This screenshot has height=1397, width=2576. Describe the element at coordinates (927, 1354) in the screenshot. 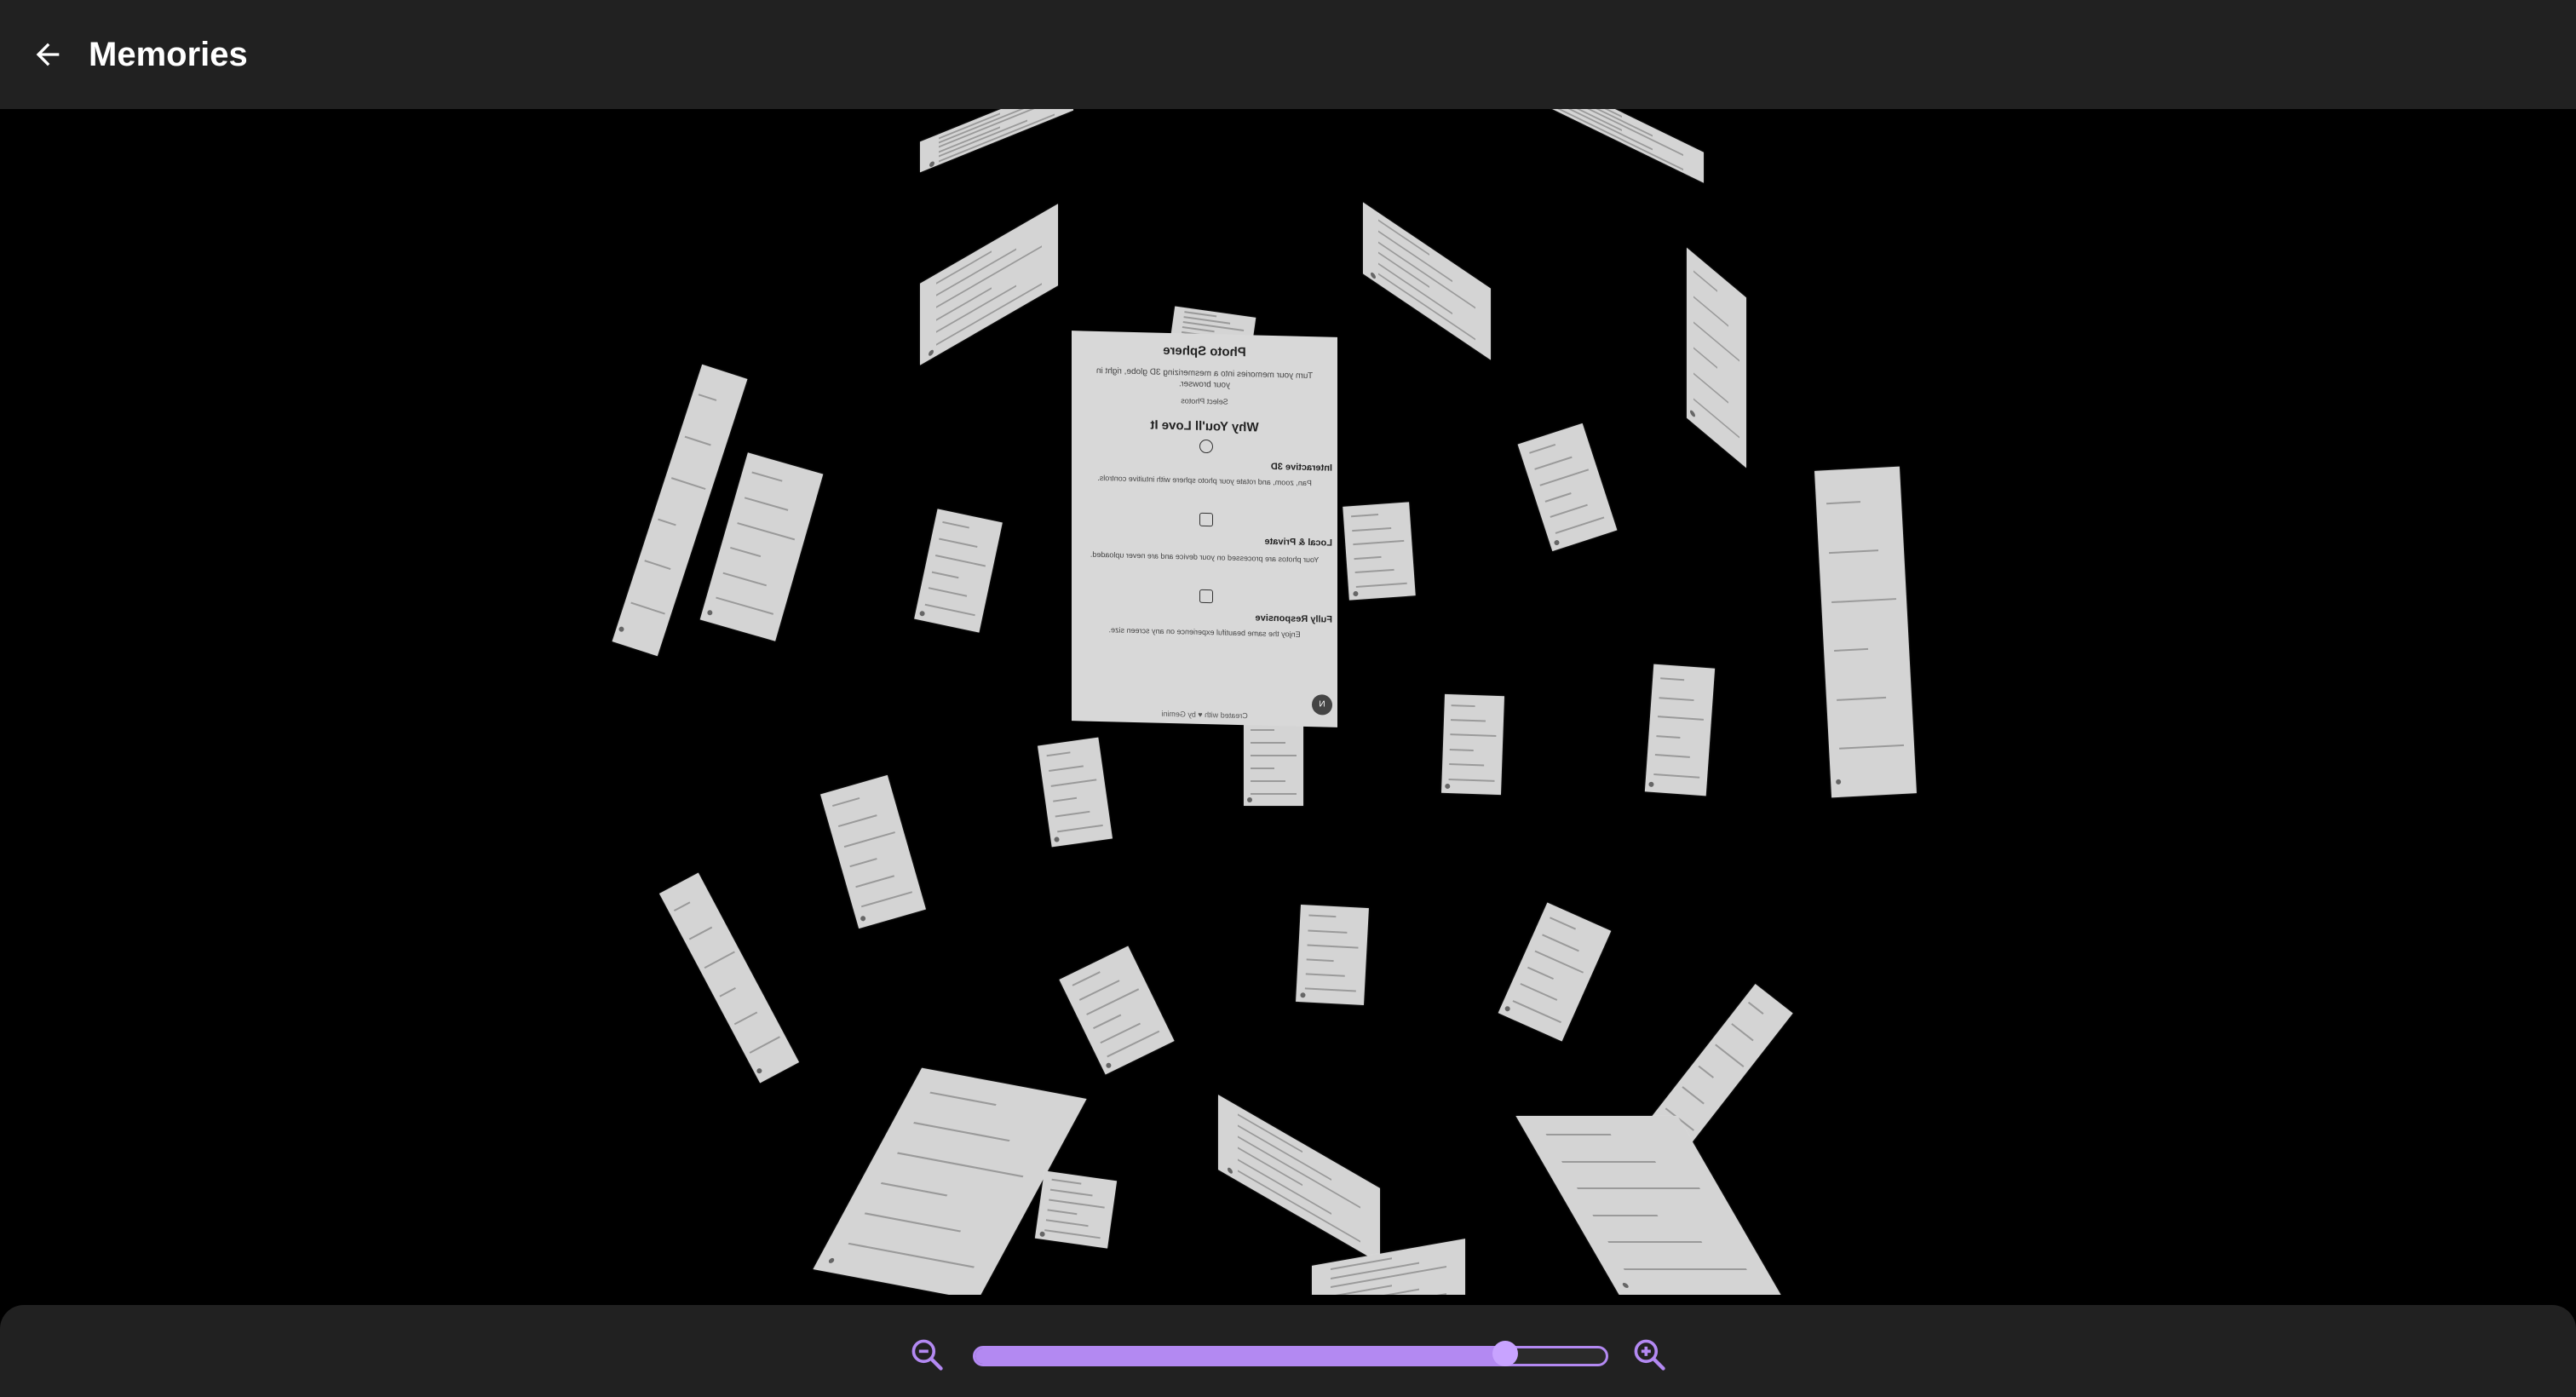

I see `zoom-out-button` at that location.